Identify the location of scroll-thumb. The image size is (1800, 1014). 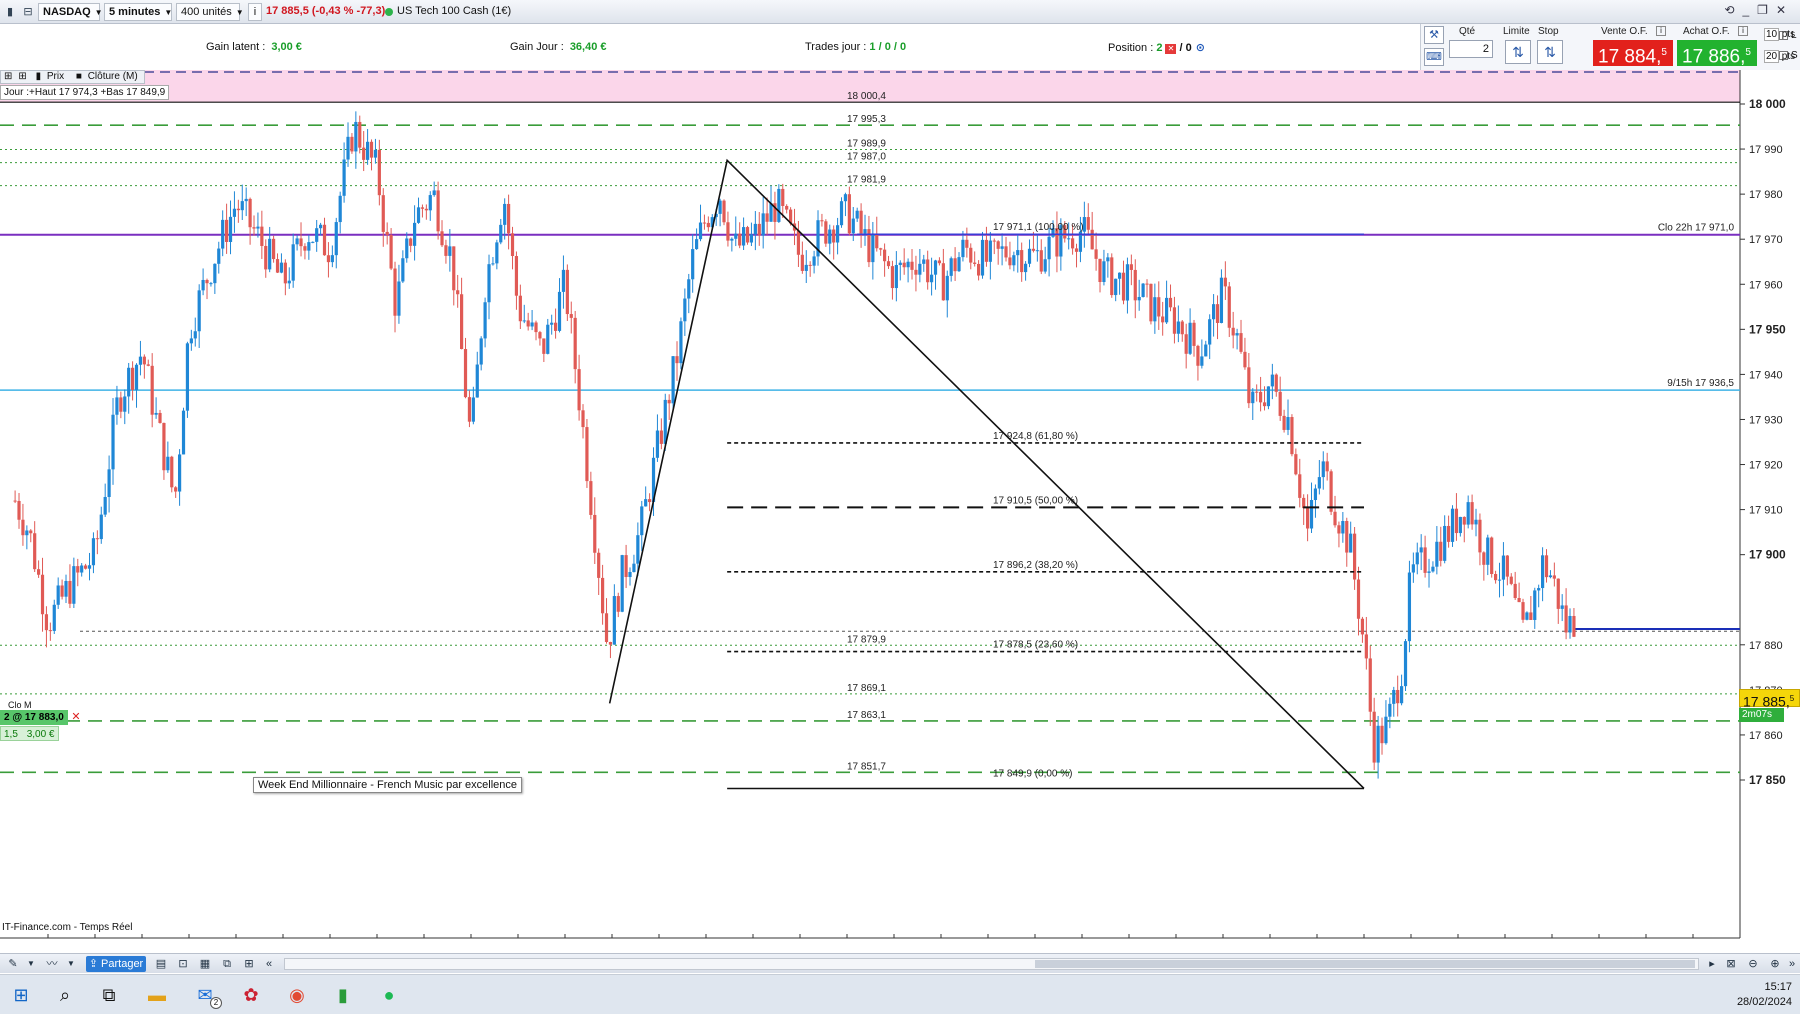
(1365, 964).